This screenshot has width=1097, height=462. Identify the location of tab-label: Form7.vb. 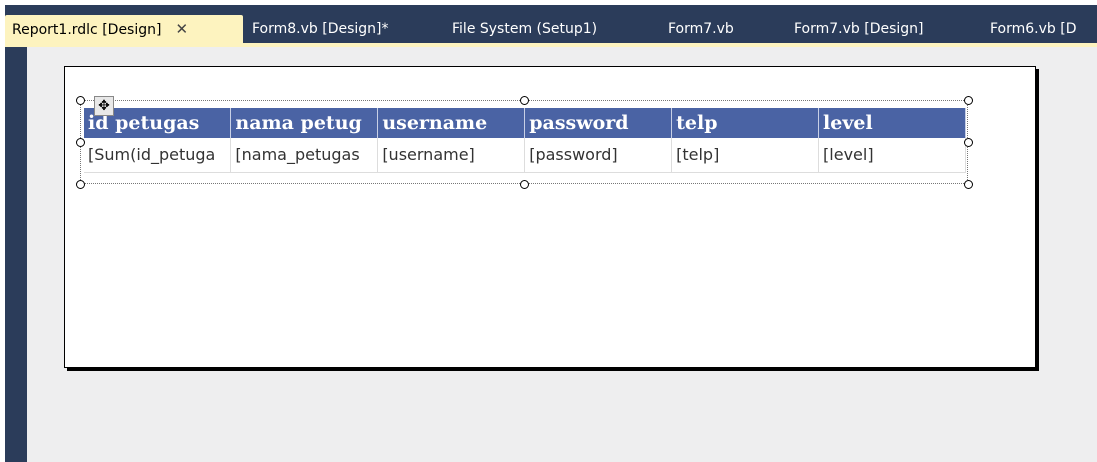
(701, 29).